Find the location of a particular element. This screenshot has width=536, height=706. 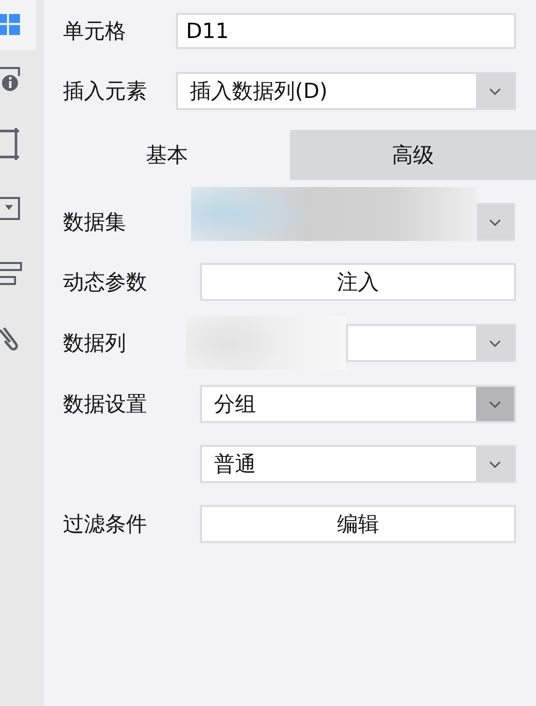

dropdown-field: 普通 is located at coordinates (358, 464).